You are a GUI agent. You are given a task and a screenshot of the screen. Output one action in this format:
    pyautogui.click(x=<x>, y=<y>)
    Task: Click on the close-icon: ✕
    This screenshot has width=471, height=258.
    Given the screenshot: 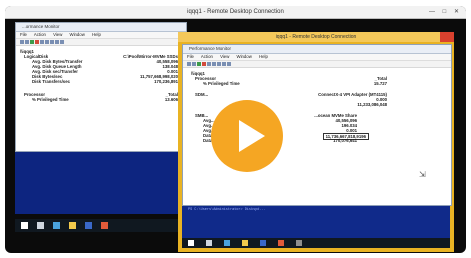 What is the action you would take?
    pyautogui.click(x=458, y=12)
    